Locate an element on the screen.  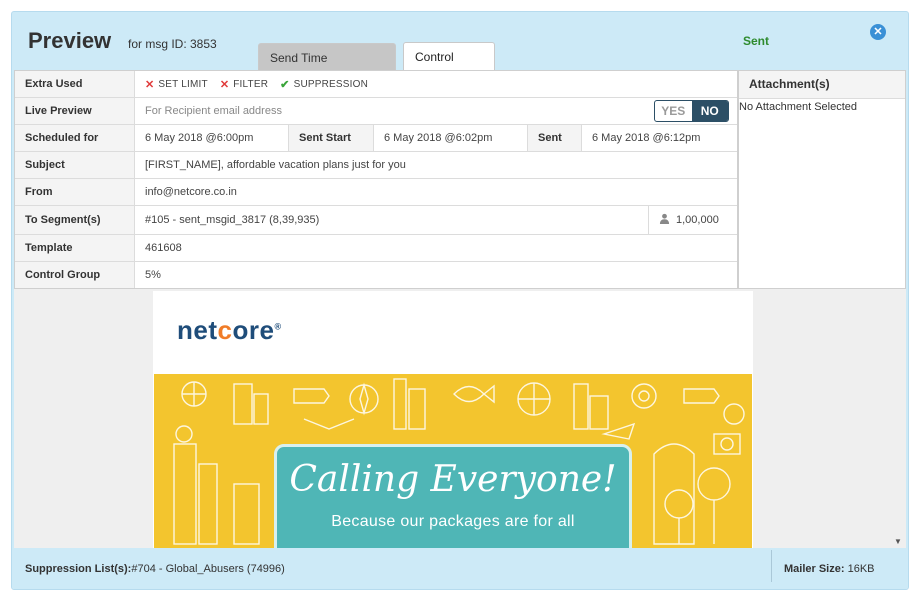
tag-text: FILTER is located at coordinates (251, 84).